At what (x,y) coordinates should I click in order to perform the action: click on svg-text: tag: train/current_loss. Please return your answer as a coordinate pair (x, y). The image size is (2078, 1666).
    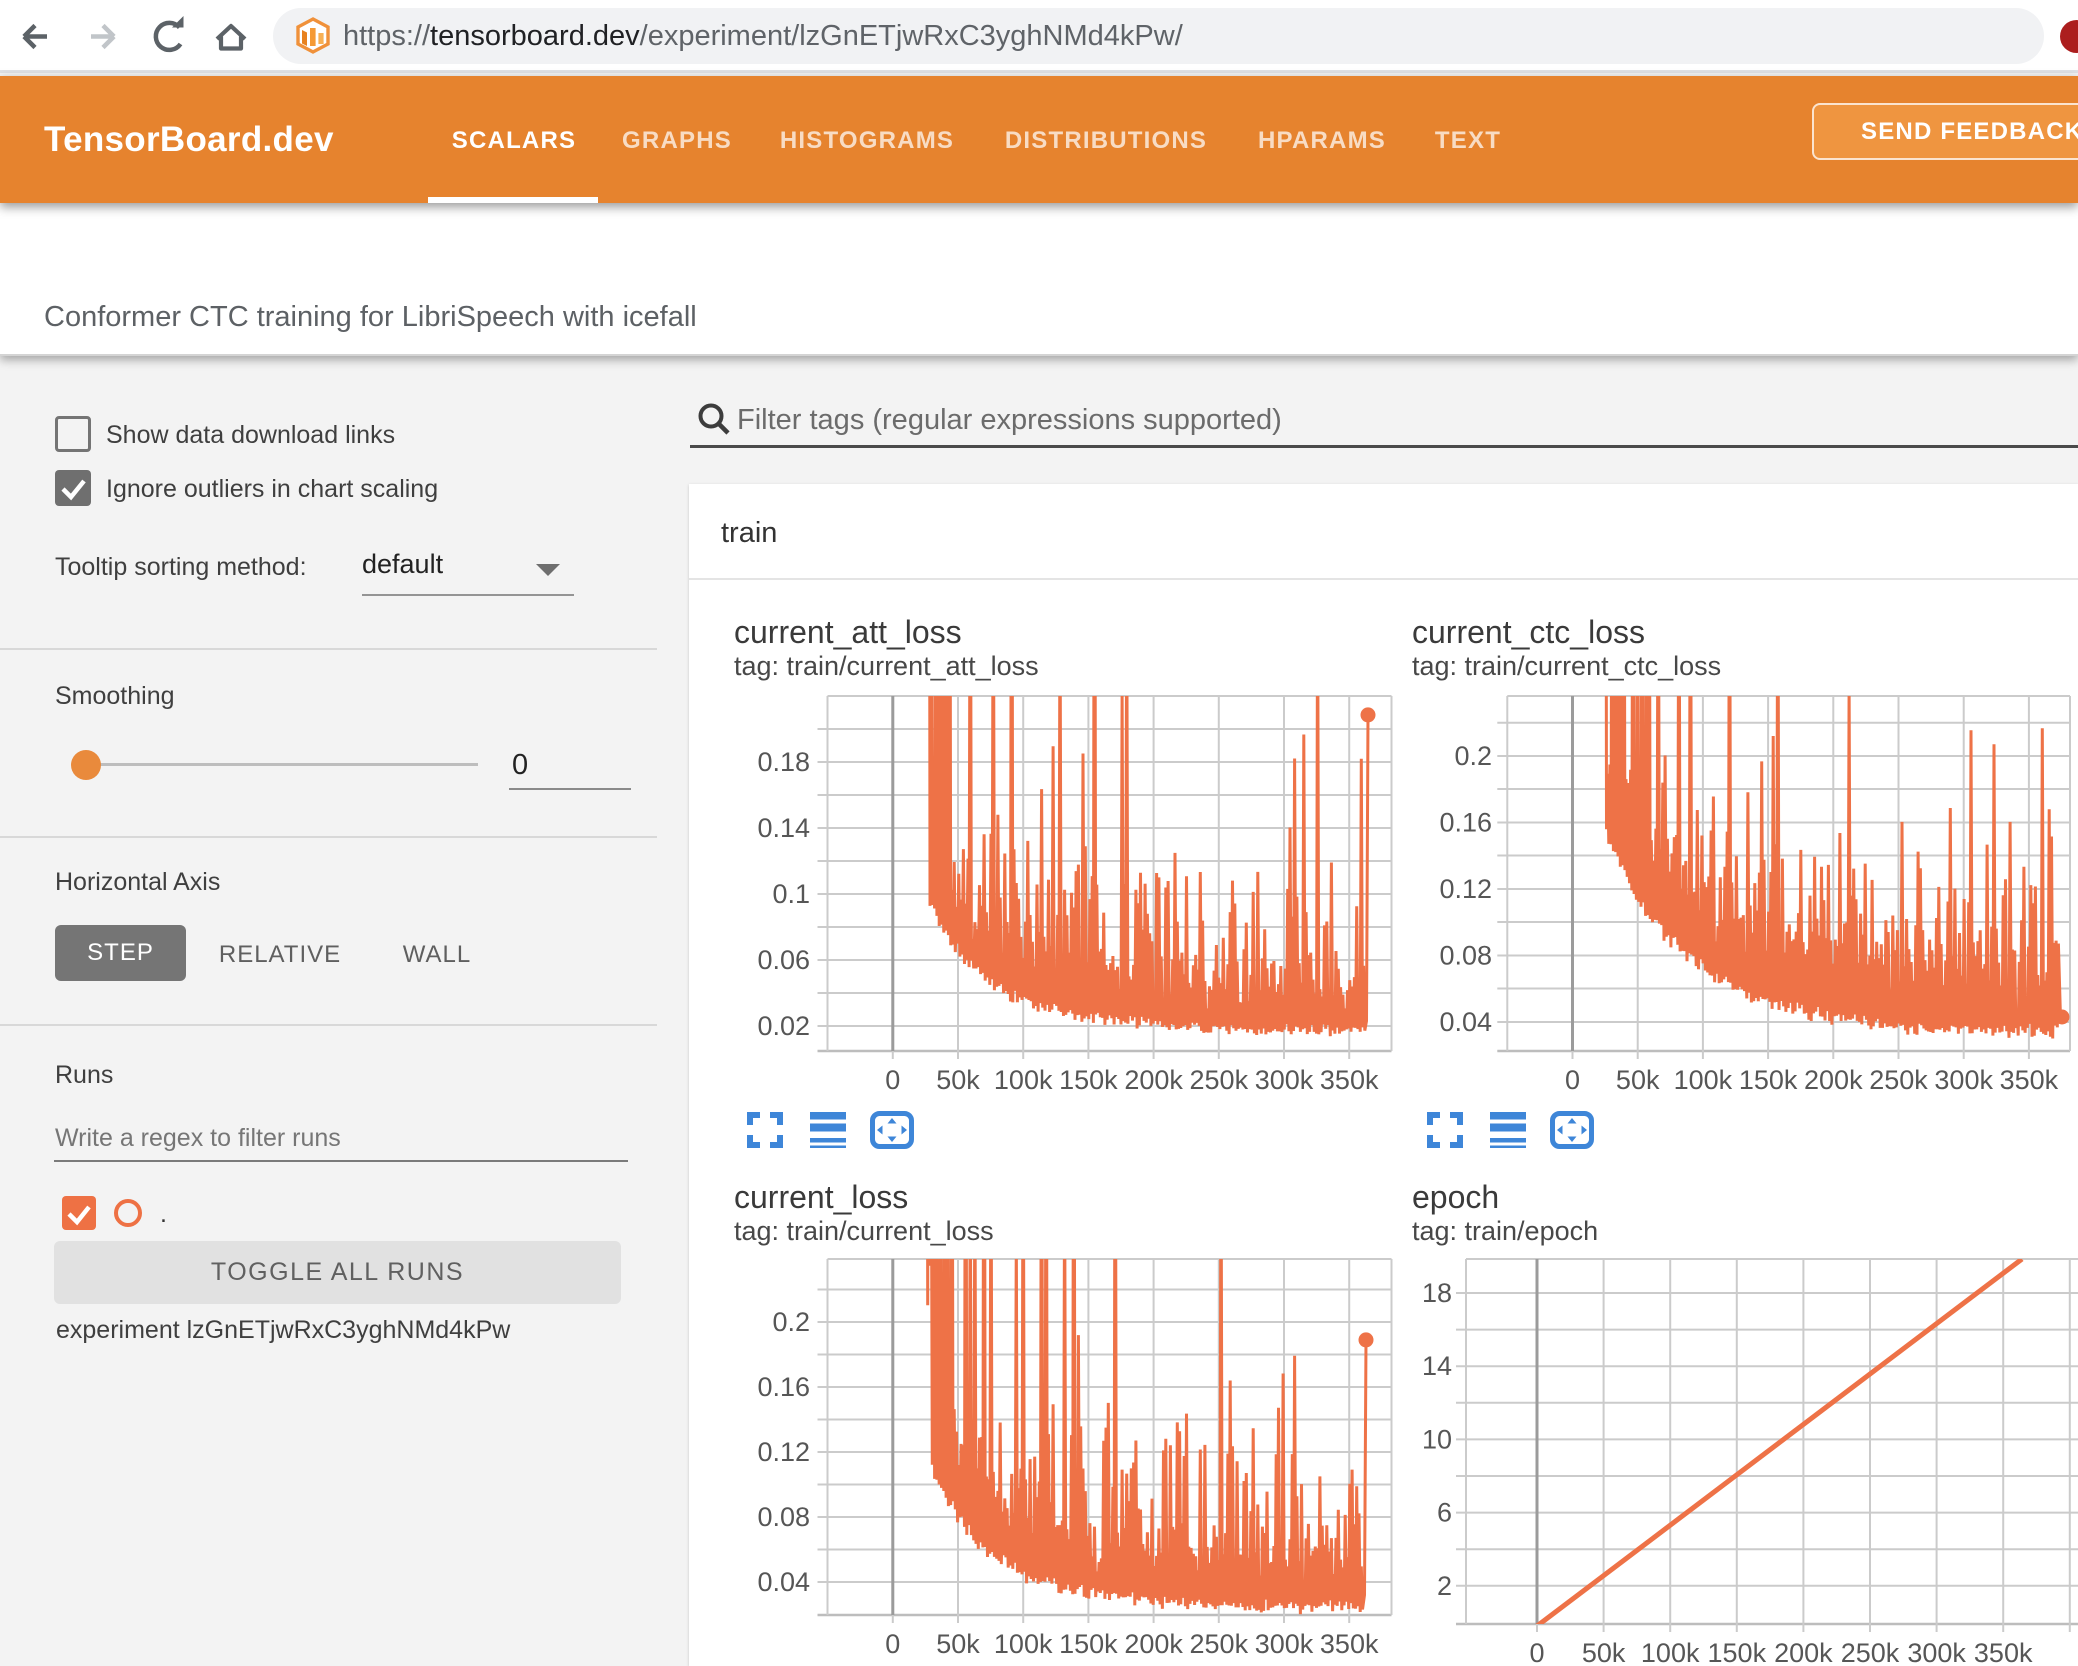
    Looking at the image, I should click on (864, 1231).